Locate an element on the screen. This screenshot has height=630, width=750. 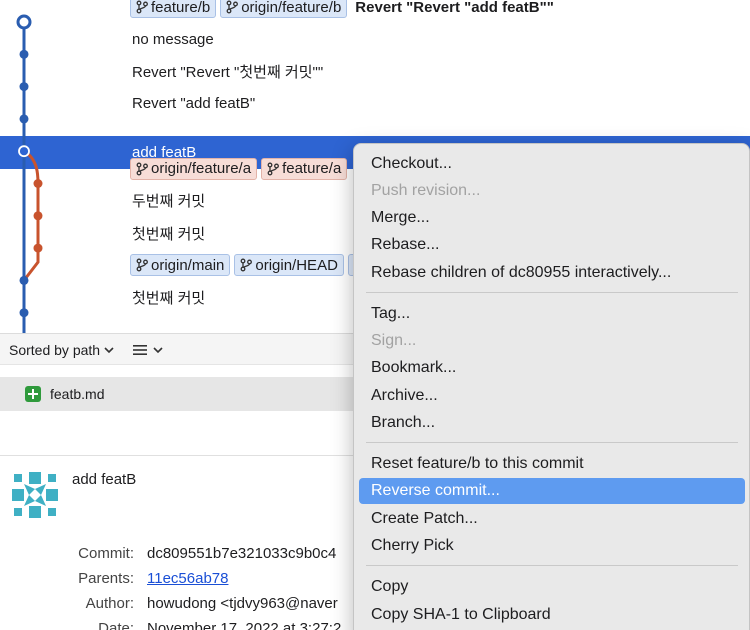
commit-row-content: origin/main origin/HEAD is located at coordinates (246, 265).